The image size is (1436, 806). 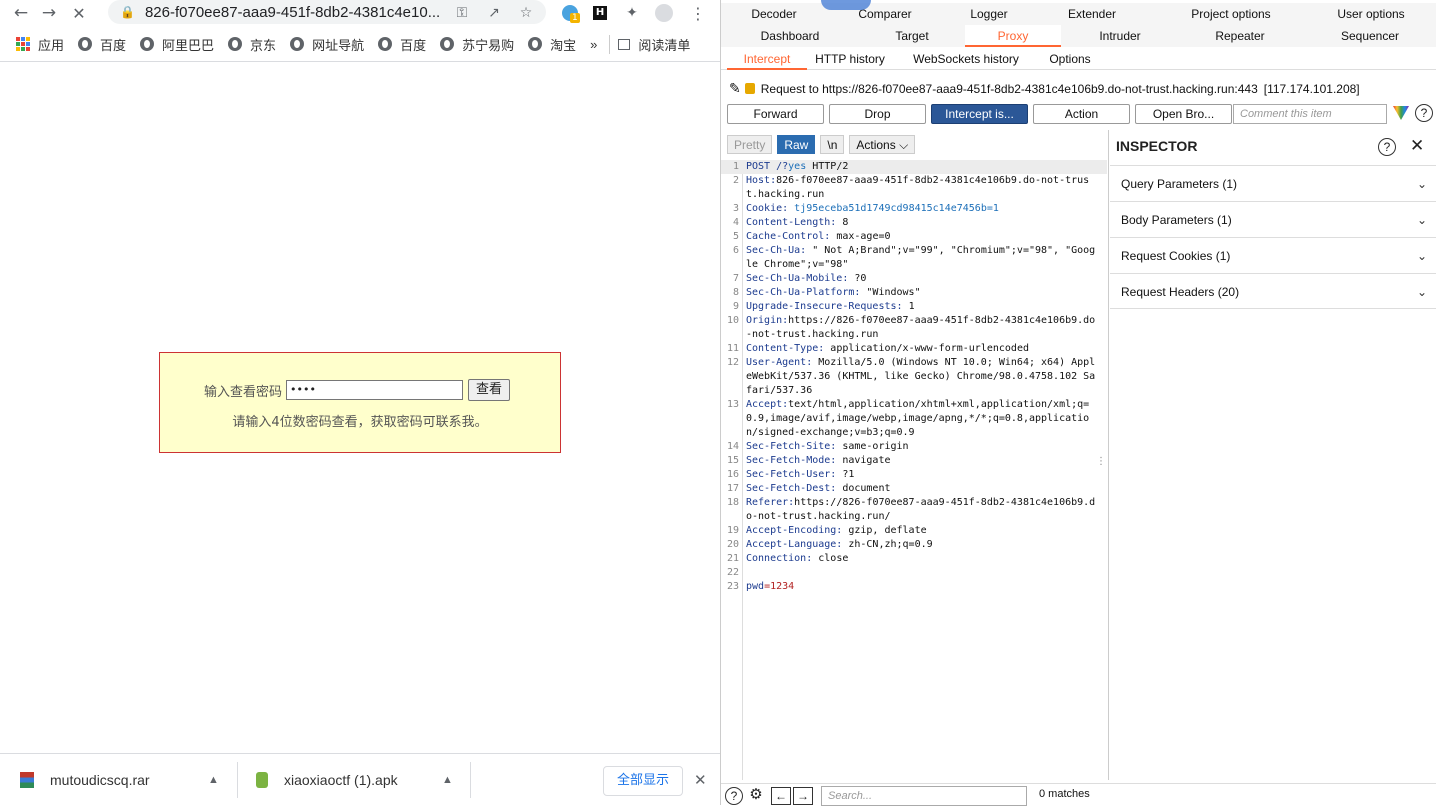 What do you see at coordinates (552, 44) in the screenshot?
I see `bookmark-taobao: 淘宝` at bounding box center [552, 44].